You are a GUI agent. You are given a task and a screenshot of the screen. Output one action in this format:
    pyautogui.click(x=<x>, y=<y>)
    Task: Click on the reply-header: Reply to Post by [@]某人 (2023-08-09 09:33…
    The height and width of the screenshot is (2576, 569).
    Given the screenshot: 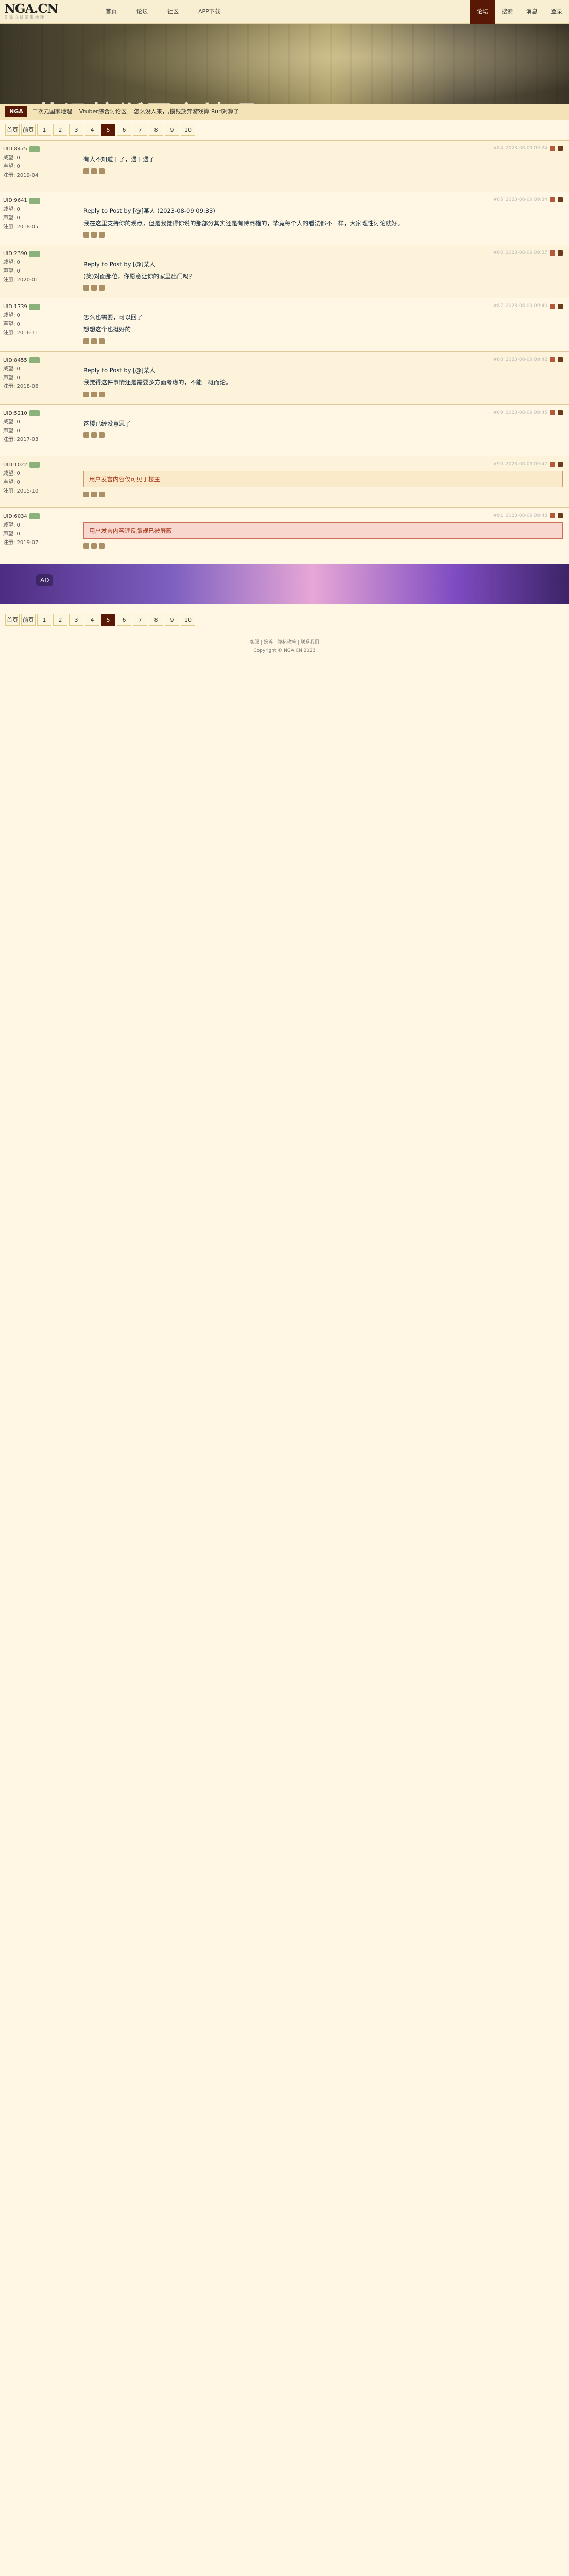 What is the action you would take?
    pyautogui.click(x=323, y=210)
    